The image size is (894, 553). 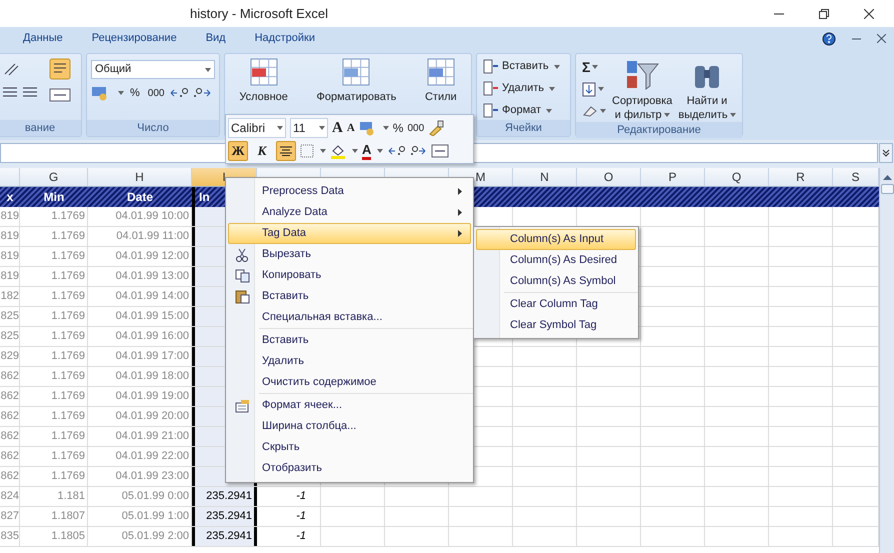 What do you see at coordinates (307, 151) in the screenshot?
I see `borders-icon` at bounding box center [307, 151].